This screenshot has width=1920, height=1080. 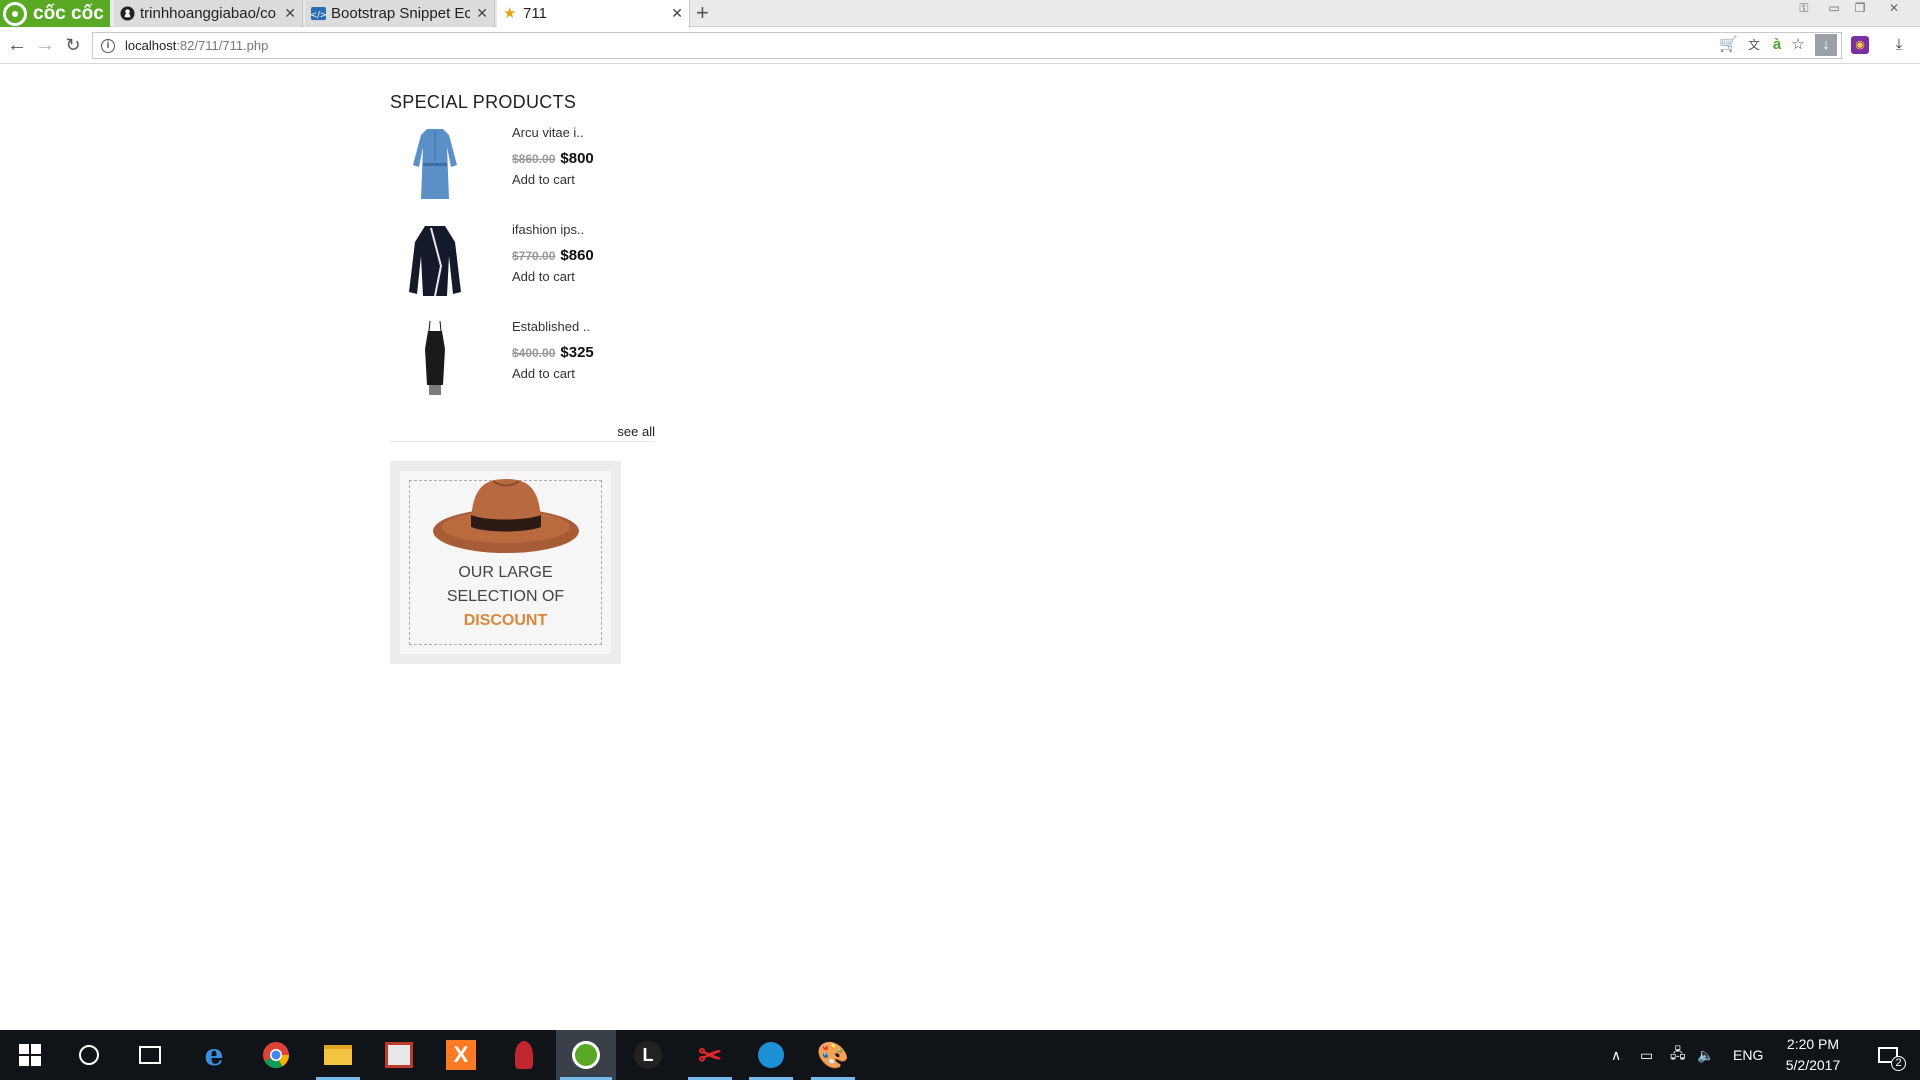 I want to click on denim-dress-image, so click(x=435, y=164).